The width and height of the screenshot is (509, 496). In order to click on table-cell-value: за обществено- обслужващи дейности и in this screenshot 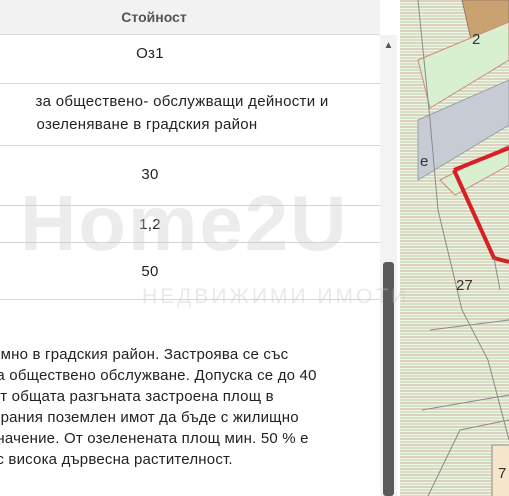, I will do `click(182, 101)`.